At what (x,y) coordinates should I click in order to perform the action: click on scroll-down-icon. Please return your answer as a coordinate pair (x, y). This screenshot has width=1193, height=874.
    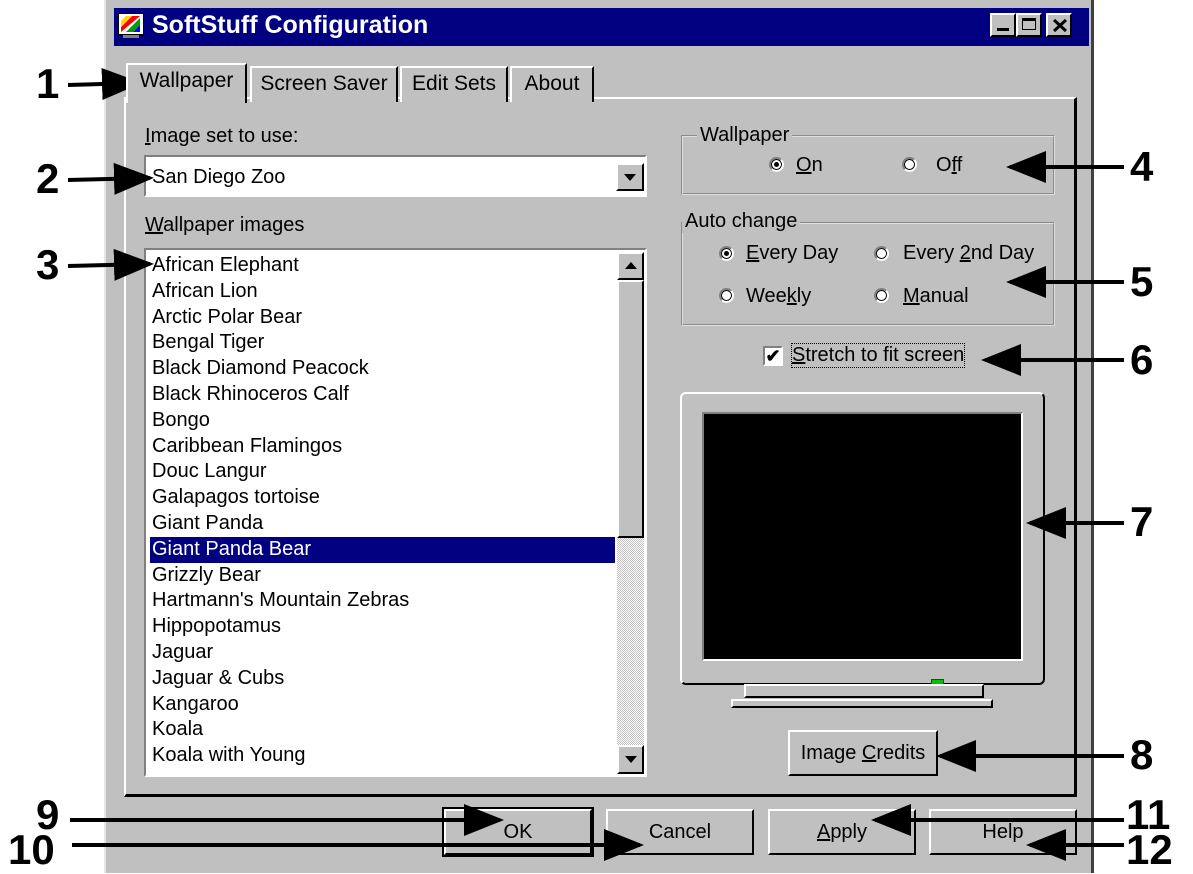
    Looking at the image, I should click on (631, 759).